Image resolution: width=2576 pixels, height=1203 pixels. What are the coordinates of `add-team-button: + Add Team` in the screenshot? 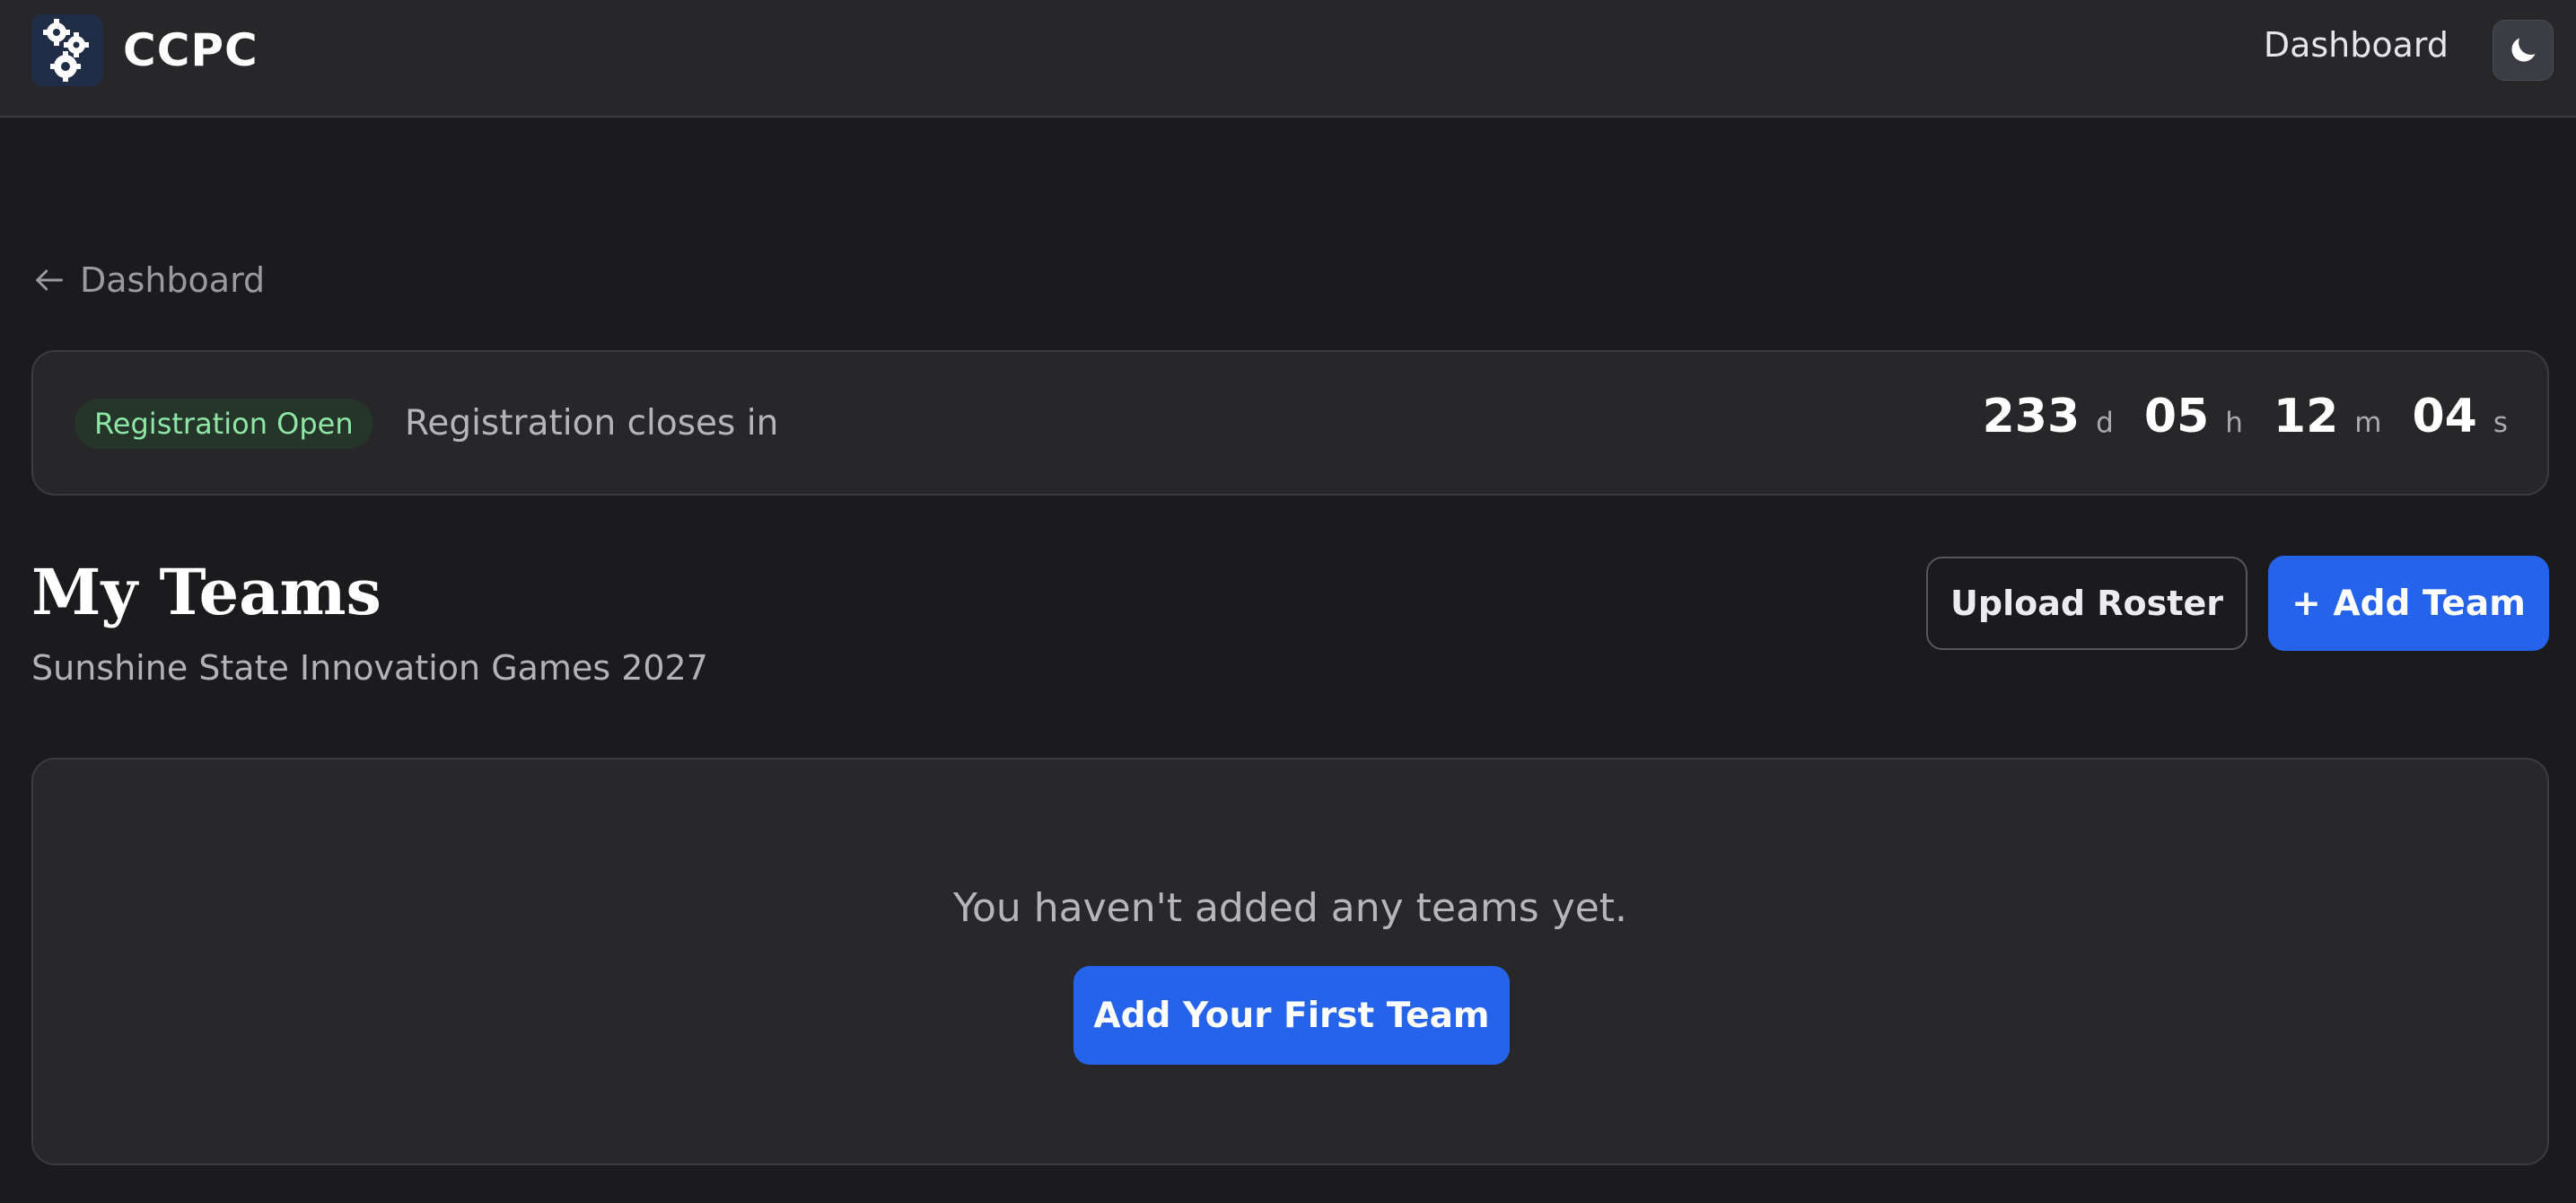 It's located at (2408, 603).